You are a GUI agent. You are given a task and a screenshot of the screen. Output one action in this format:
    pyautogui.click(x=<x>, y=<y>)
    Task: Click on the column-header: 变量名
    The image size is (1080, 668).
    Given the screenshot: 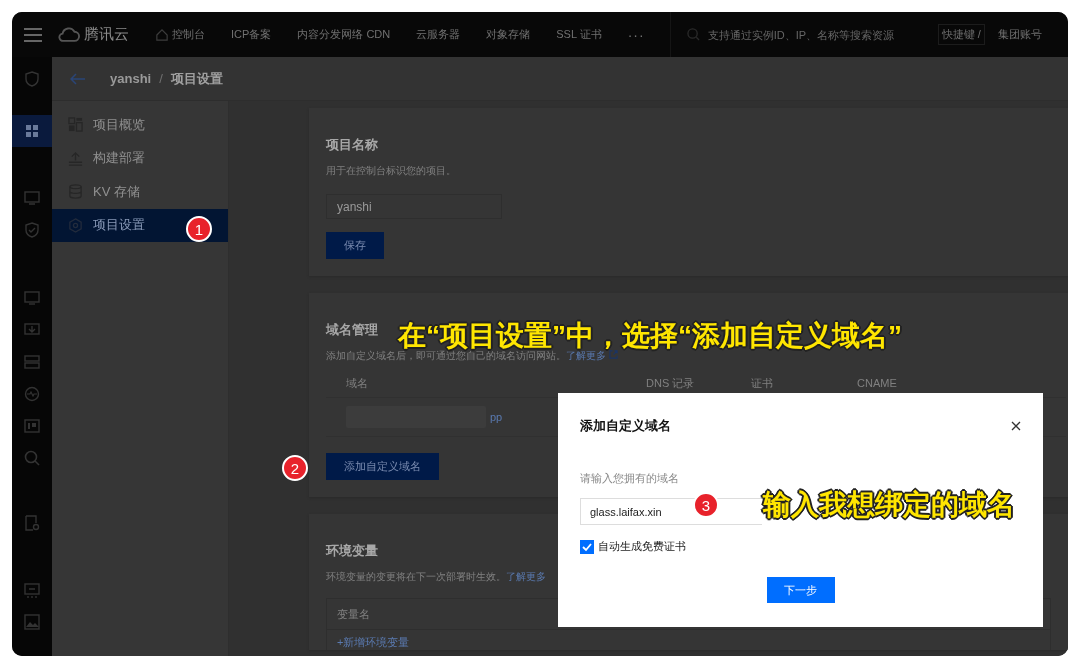 What is the action you would take?
    pyautogui.click(x=353, y=614)
    